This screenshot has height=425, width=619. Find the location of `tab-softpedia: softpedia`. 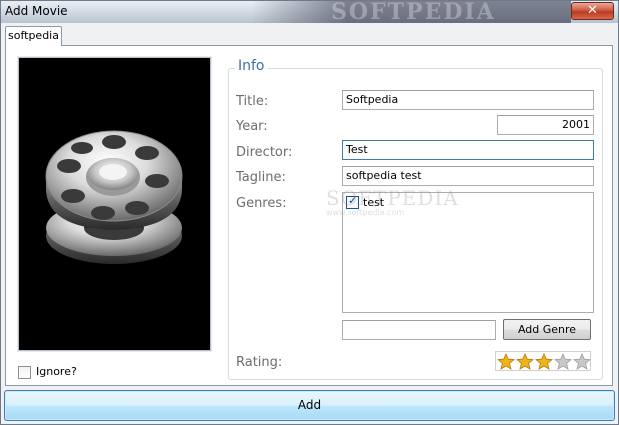

tab-softpedia: softpedia is located at coordinates (33, 36).